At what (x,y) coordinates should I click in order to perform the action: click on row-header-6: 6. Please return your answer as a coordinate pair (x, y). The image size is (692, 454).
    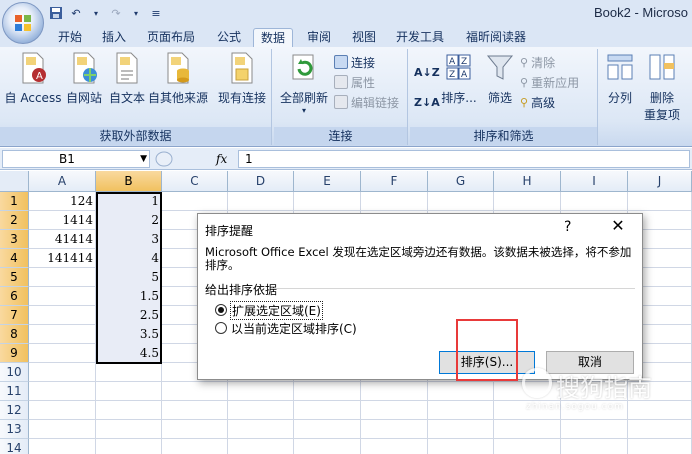
    Looking at the image, I should click on (14, 296).